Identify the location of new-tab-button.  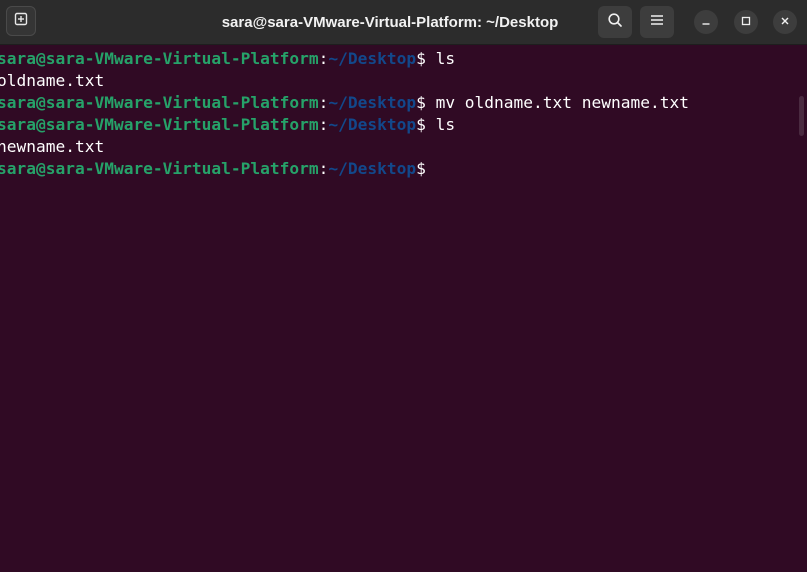
(21, 21).